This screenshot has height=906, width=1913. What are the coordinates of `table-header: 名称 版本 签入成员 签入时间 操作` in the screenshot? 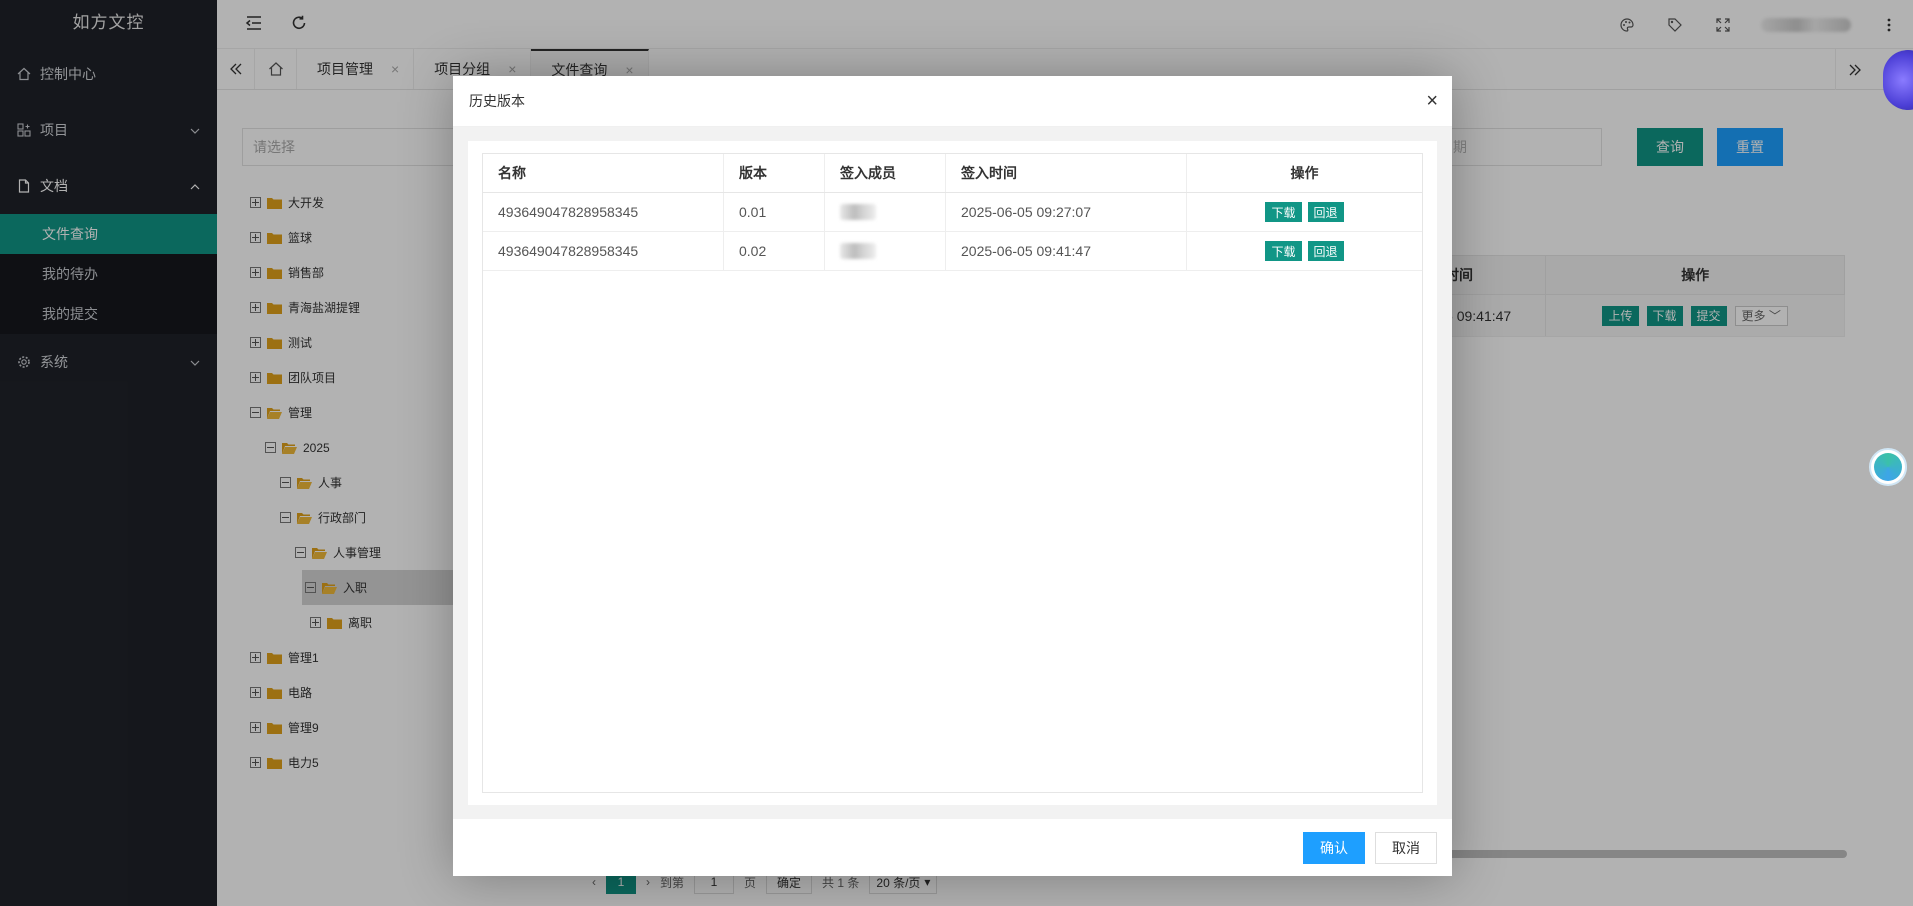 It's located at (952, 173).